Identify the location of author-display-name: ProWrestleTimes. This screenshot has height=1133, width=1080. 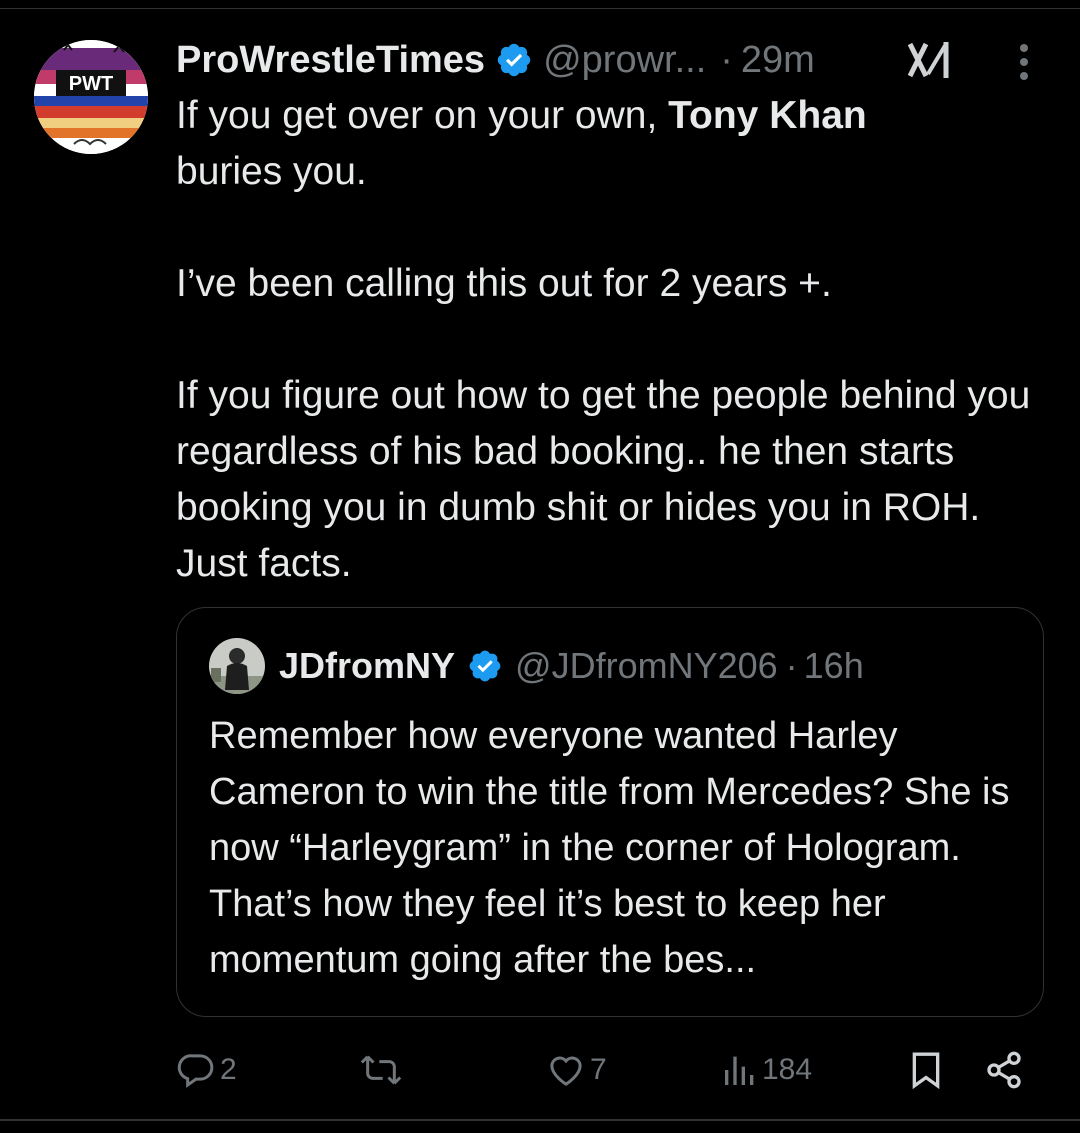
(330, 60).